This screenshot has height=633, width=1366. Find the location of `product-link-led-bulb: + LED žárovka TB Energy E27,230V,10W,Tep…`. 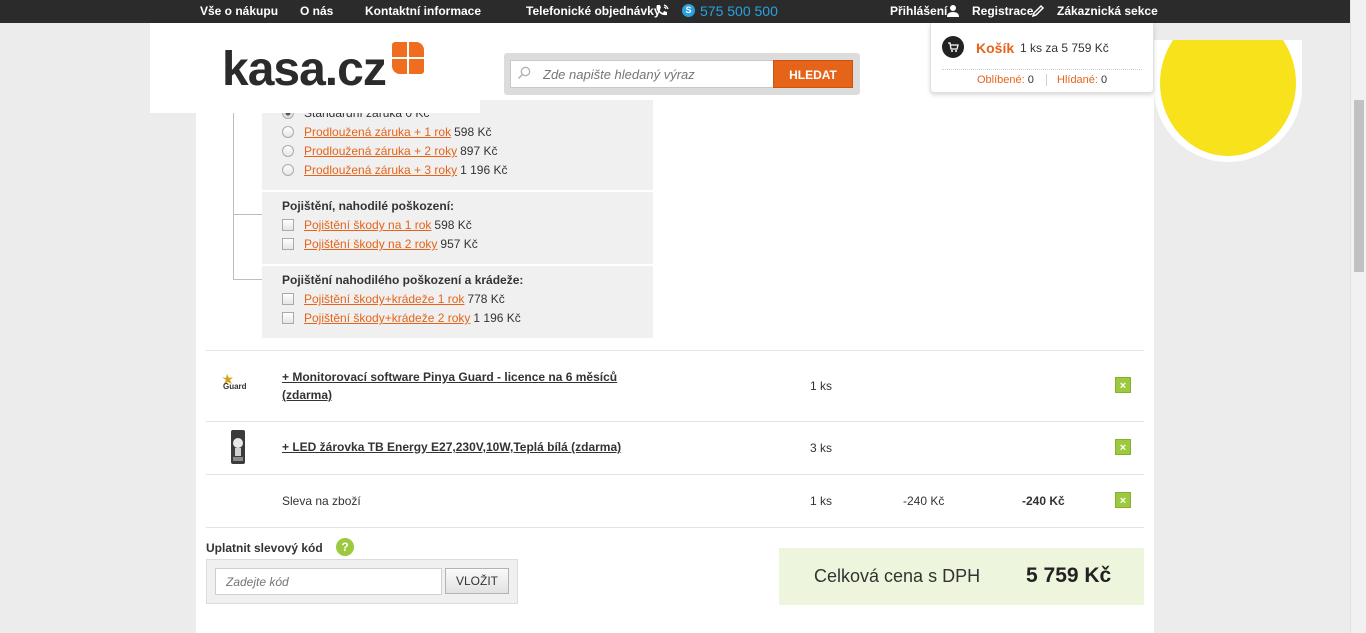

product-link-led-bulb: + LED žárovka TB Energy E27,230V,10W,Tep… is located at coordinates (451, 447).